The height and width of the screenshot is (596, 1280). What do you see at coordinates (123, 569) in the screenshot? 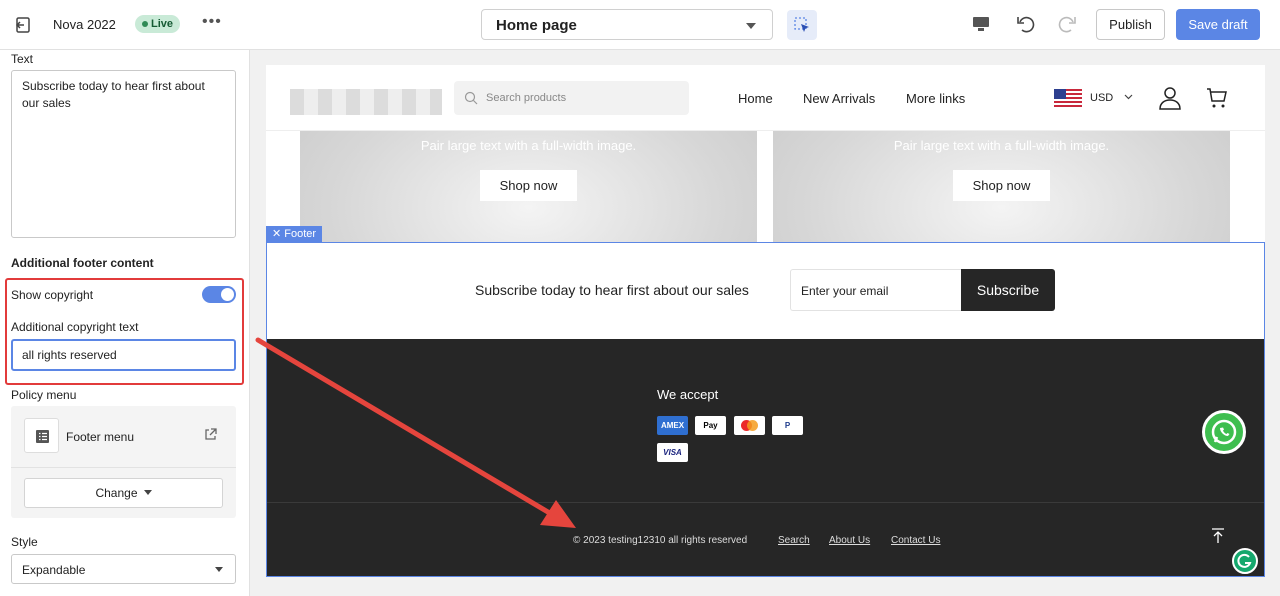
I see `style-select: Expandable` at bounding box center [123, 569].